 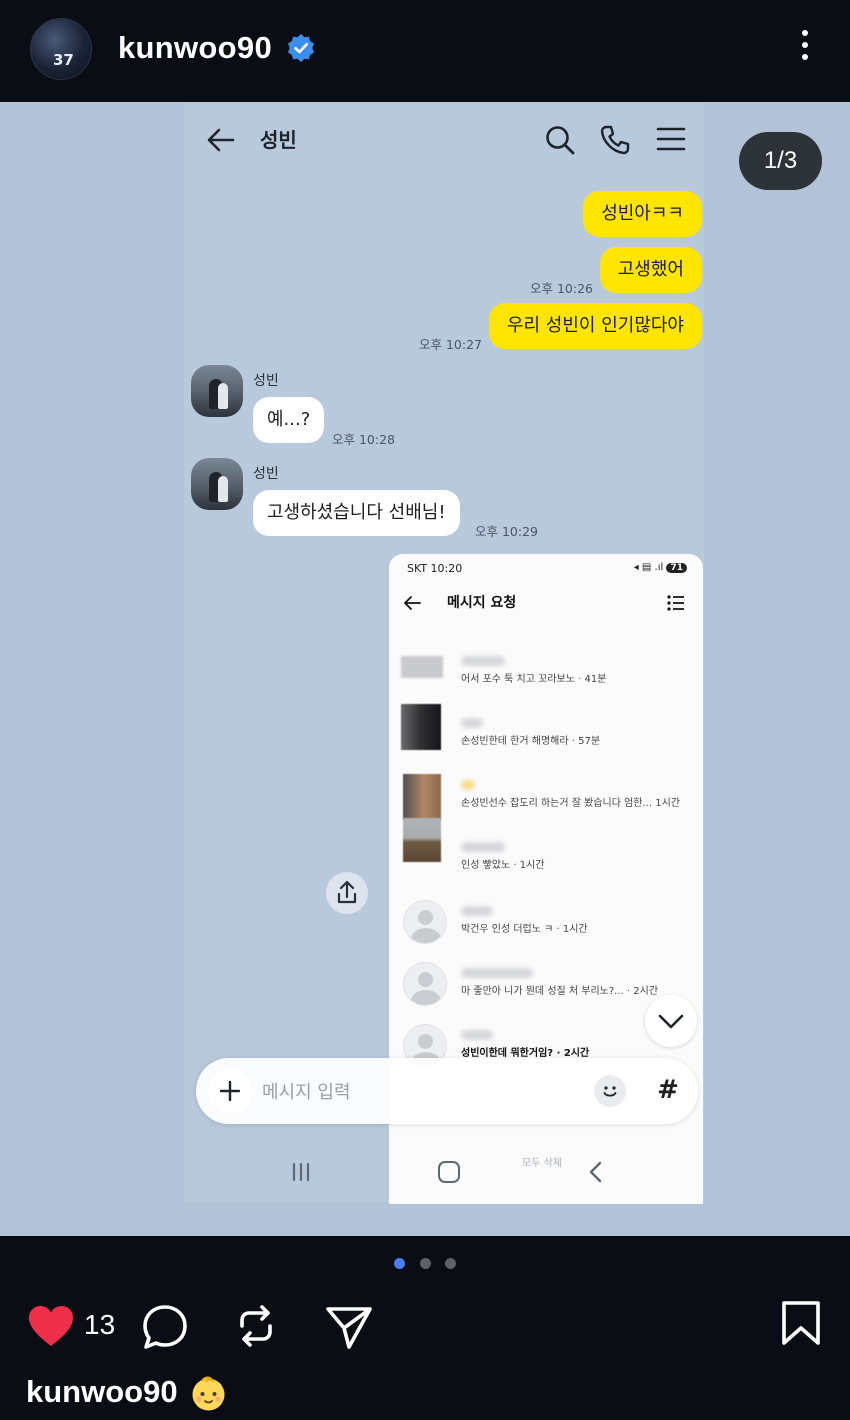 What do you see at coordinates (561, 288) in the screenshot?
I see `message-time: 오후 10:26` at bounding box center [561, 288].